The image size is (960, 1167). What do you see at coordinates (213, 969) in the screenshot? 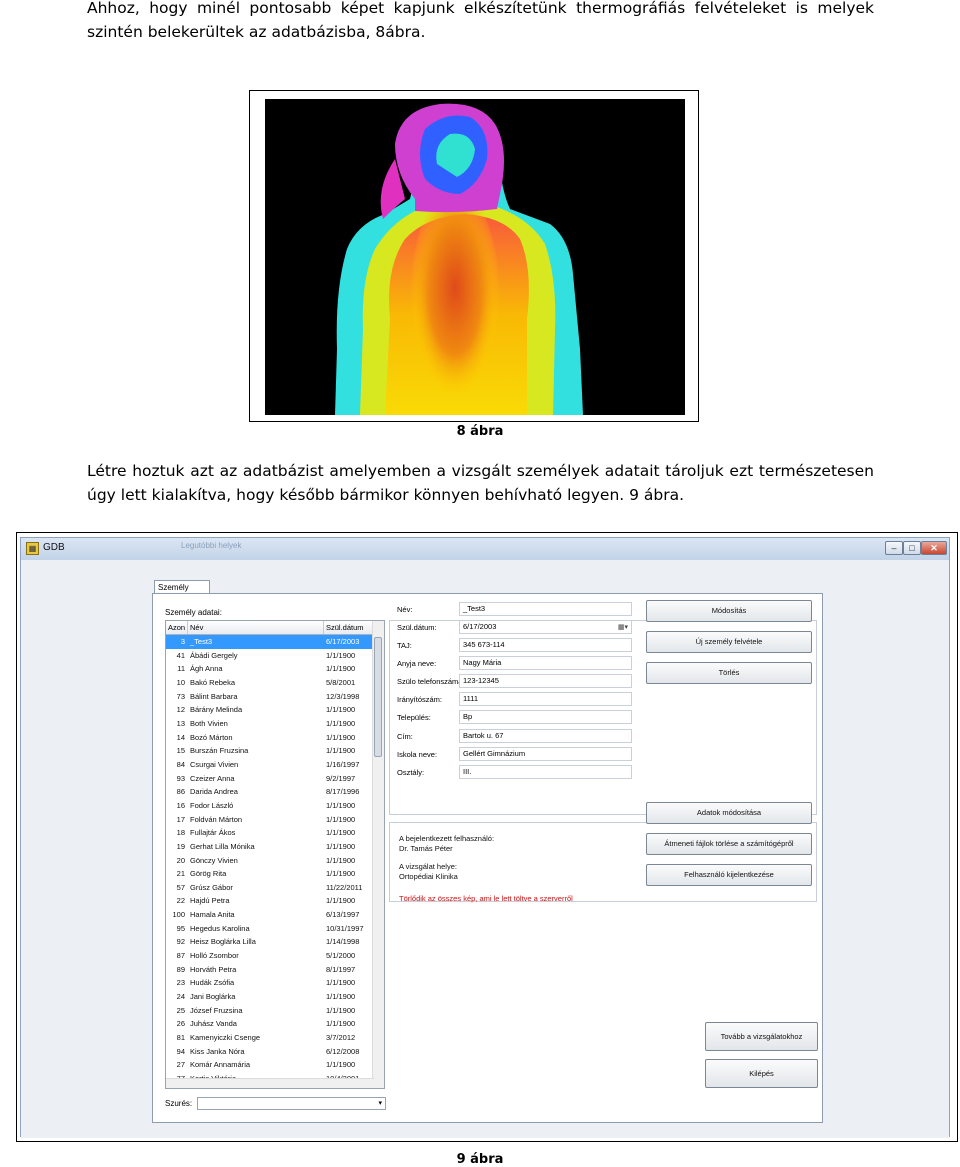
I see `row-name-cell: Horváth Petra` at bounding box center [213, 969].